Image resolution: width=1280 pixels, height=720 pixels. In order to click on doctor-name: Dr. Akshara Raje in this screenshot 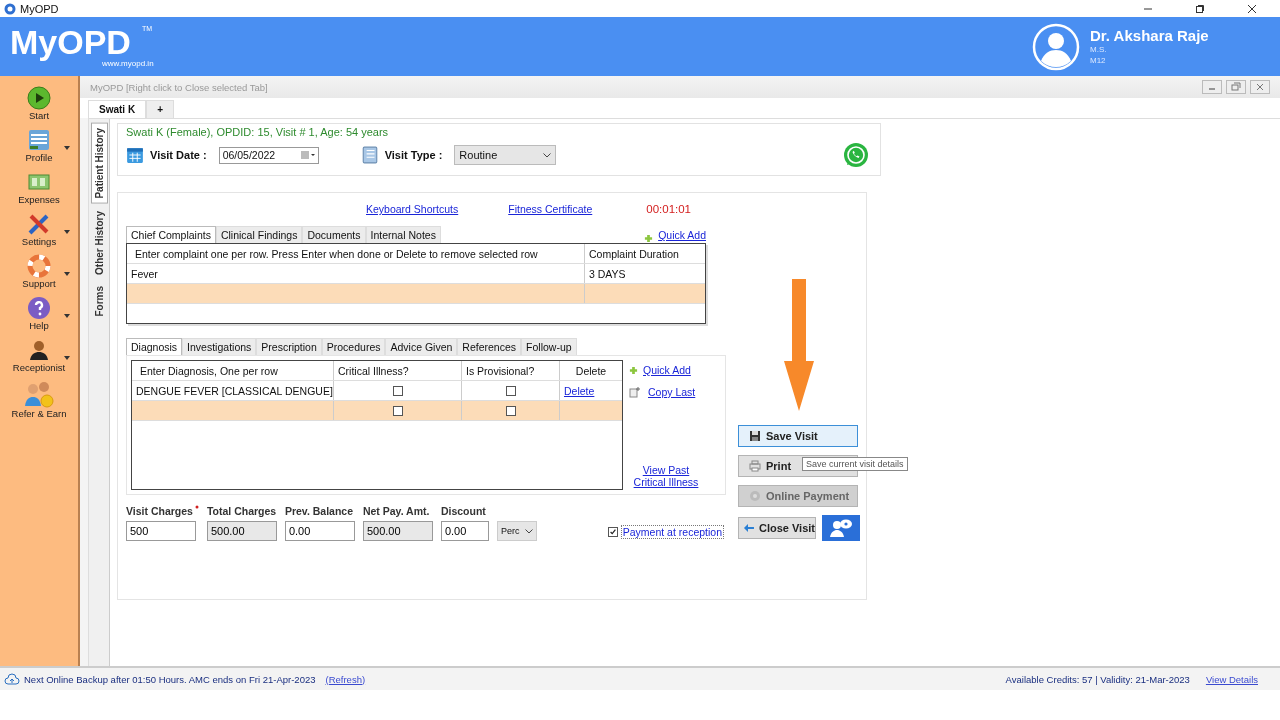, I will do `click(1150, 35)`.